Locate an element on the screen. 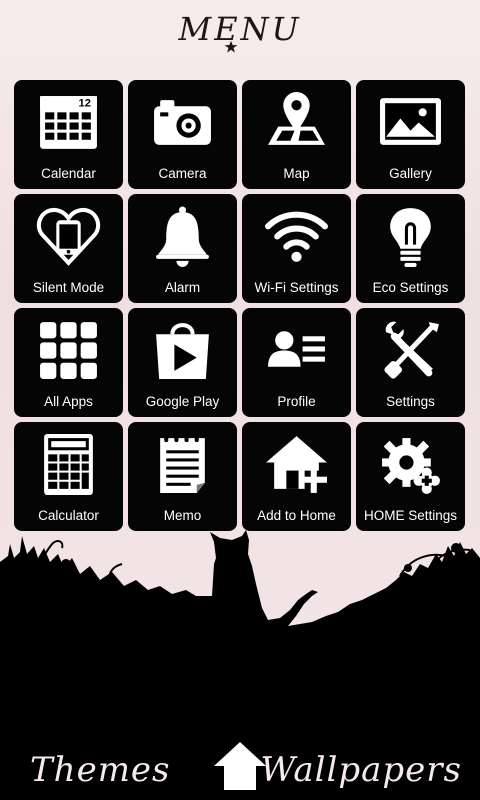  tile-add-to-home: Add to Home is located at coordinates (296, 476).